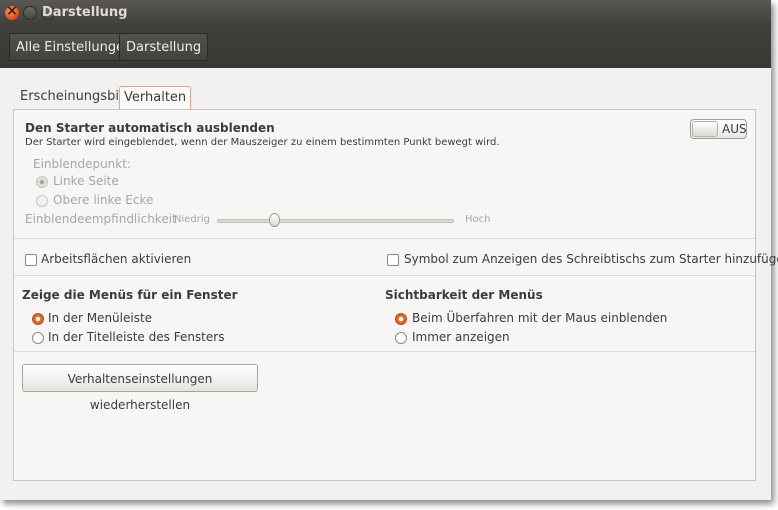  Describe the element at coordinates (38, 319) in the screenshot. I see `menus-menubar-radio` at that location.